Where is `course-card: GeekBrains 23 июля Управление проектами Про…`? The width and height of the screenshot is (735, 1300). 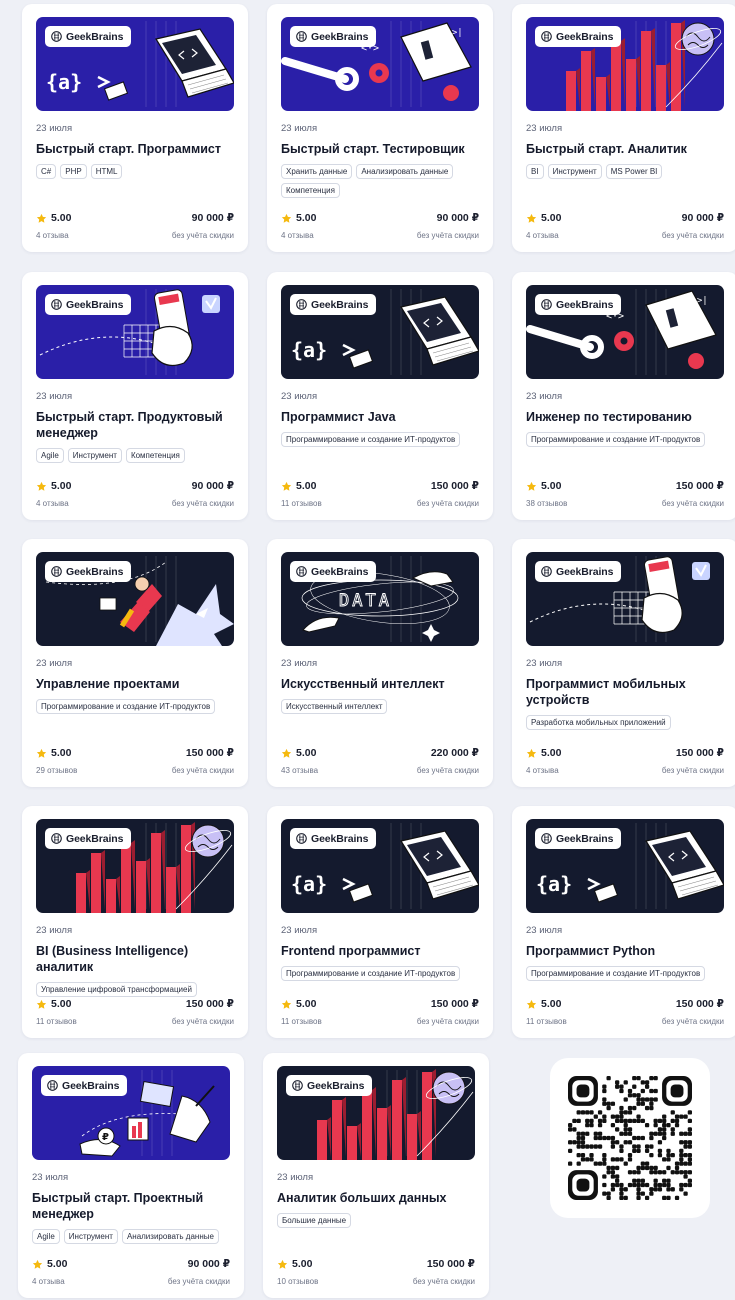
course-card: GeekBrains 23 июля Управление проектами Про… is located at coordinates (135, 663).